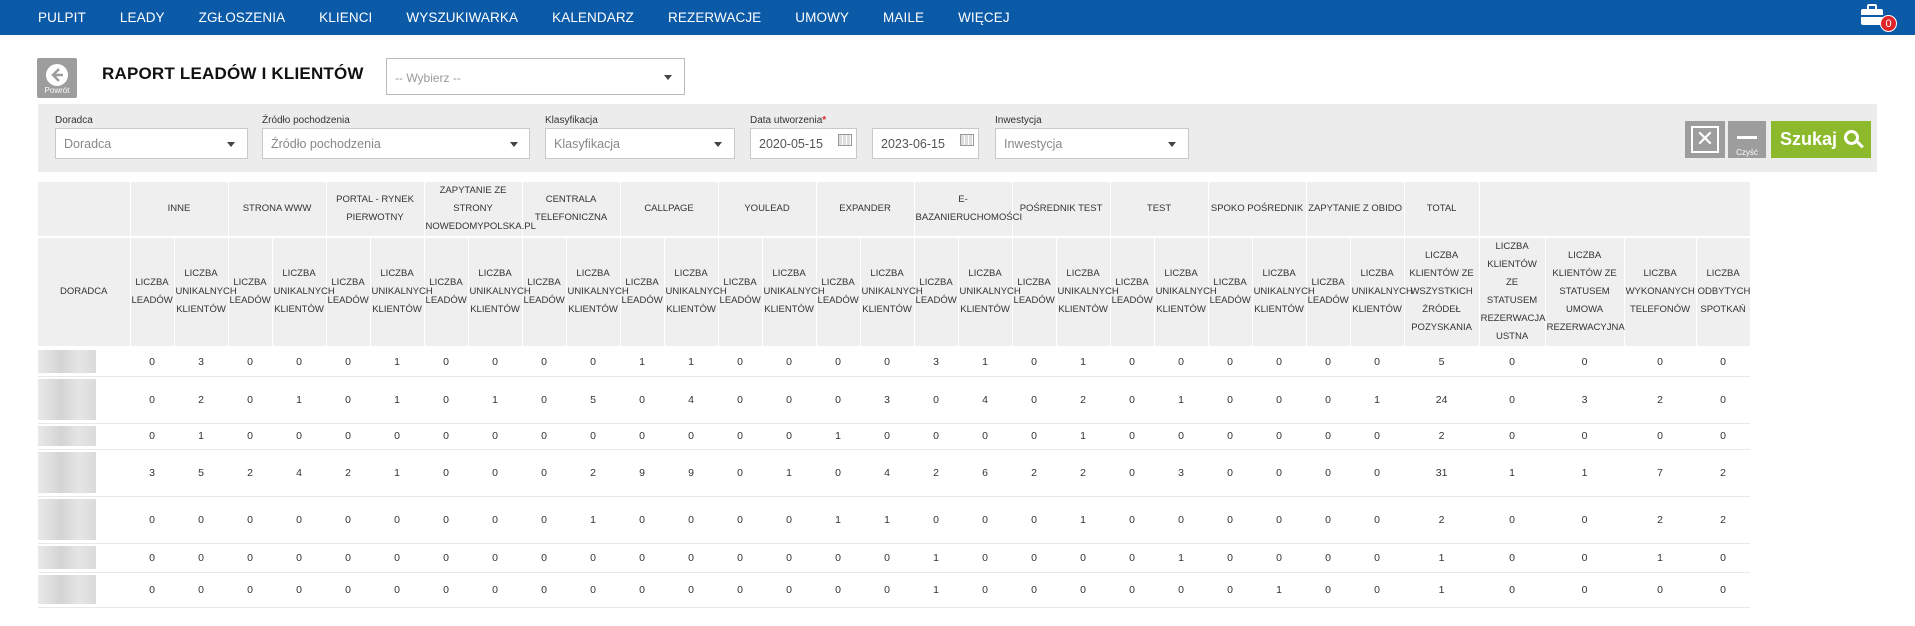 This screenshot has width=1915, height=626. I want to click on report-select: -- Wybierz --, so click(535, 76).